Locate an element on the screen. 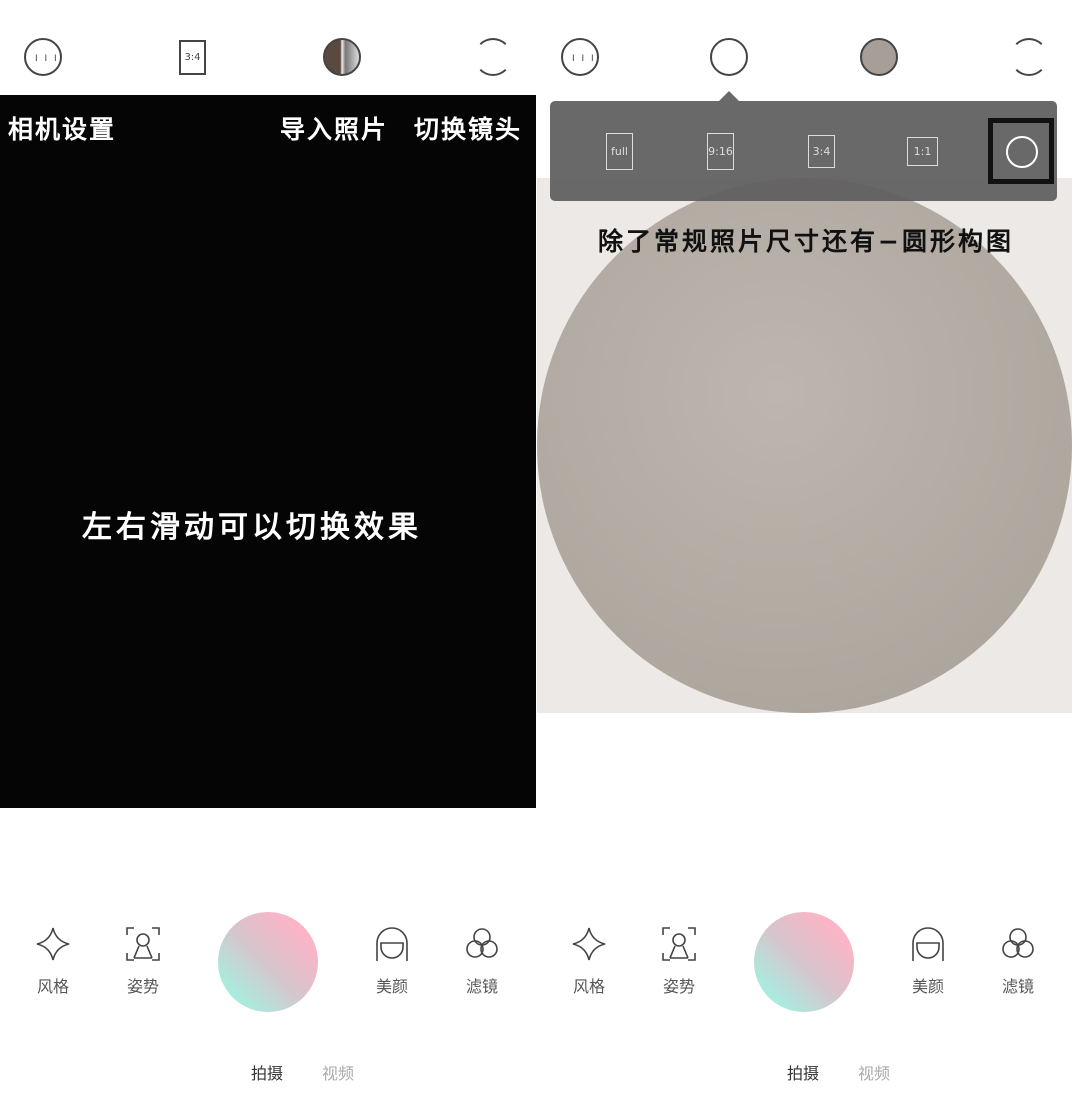 This screenshot has width=1080, height=1108. circle-icon is located at coordinates (1022, 152).